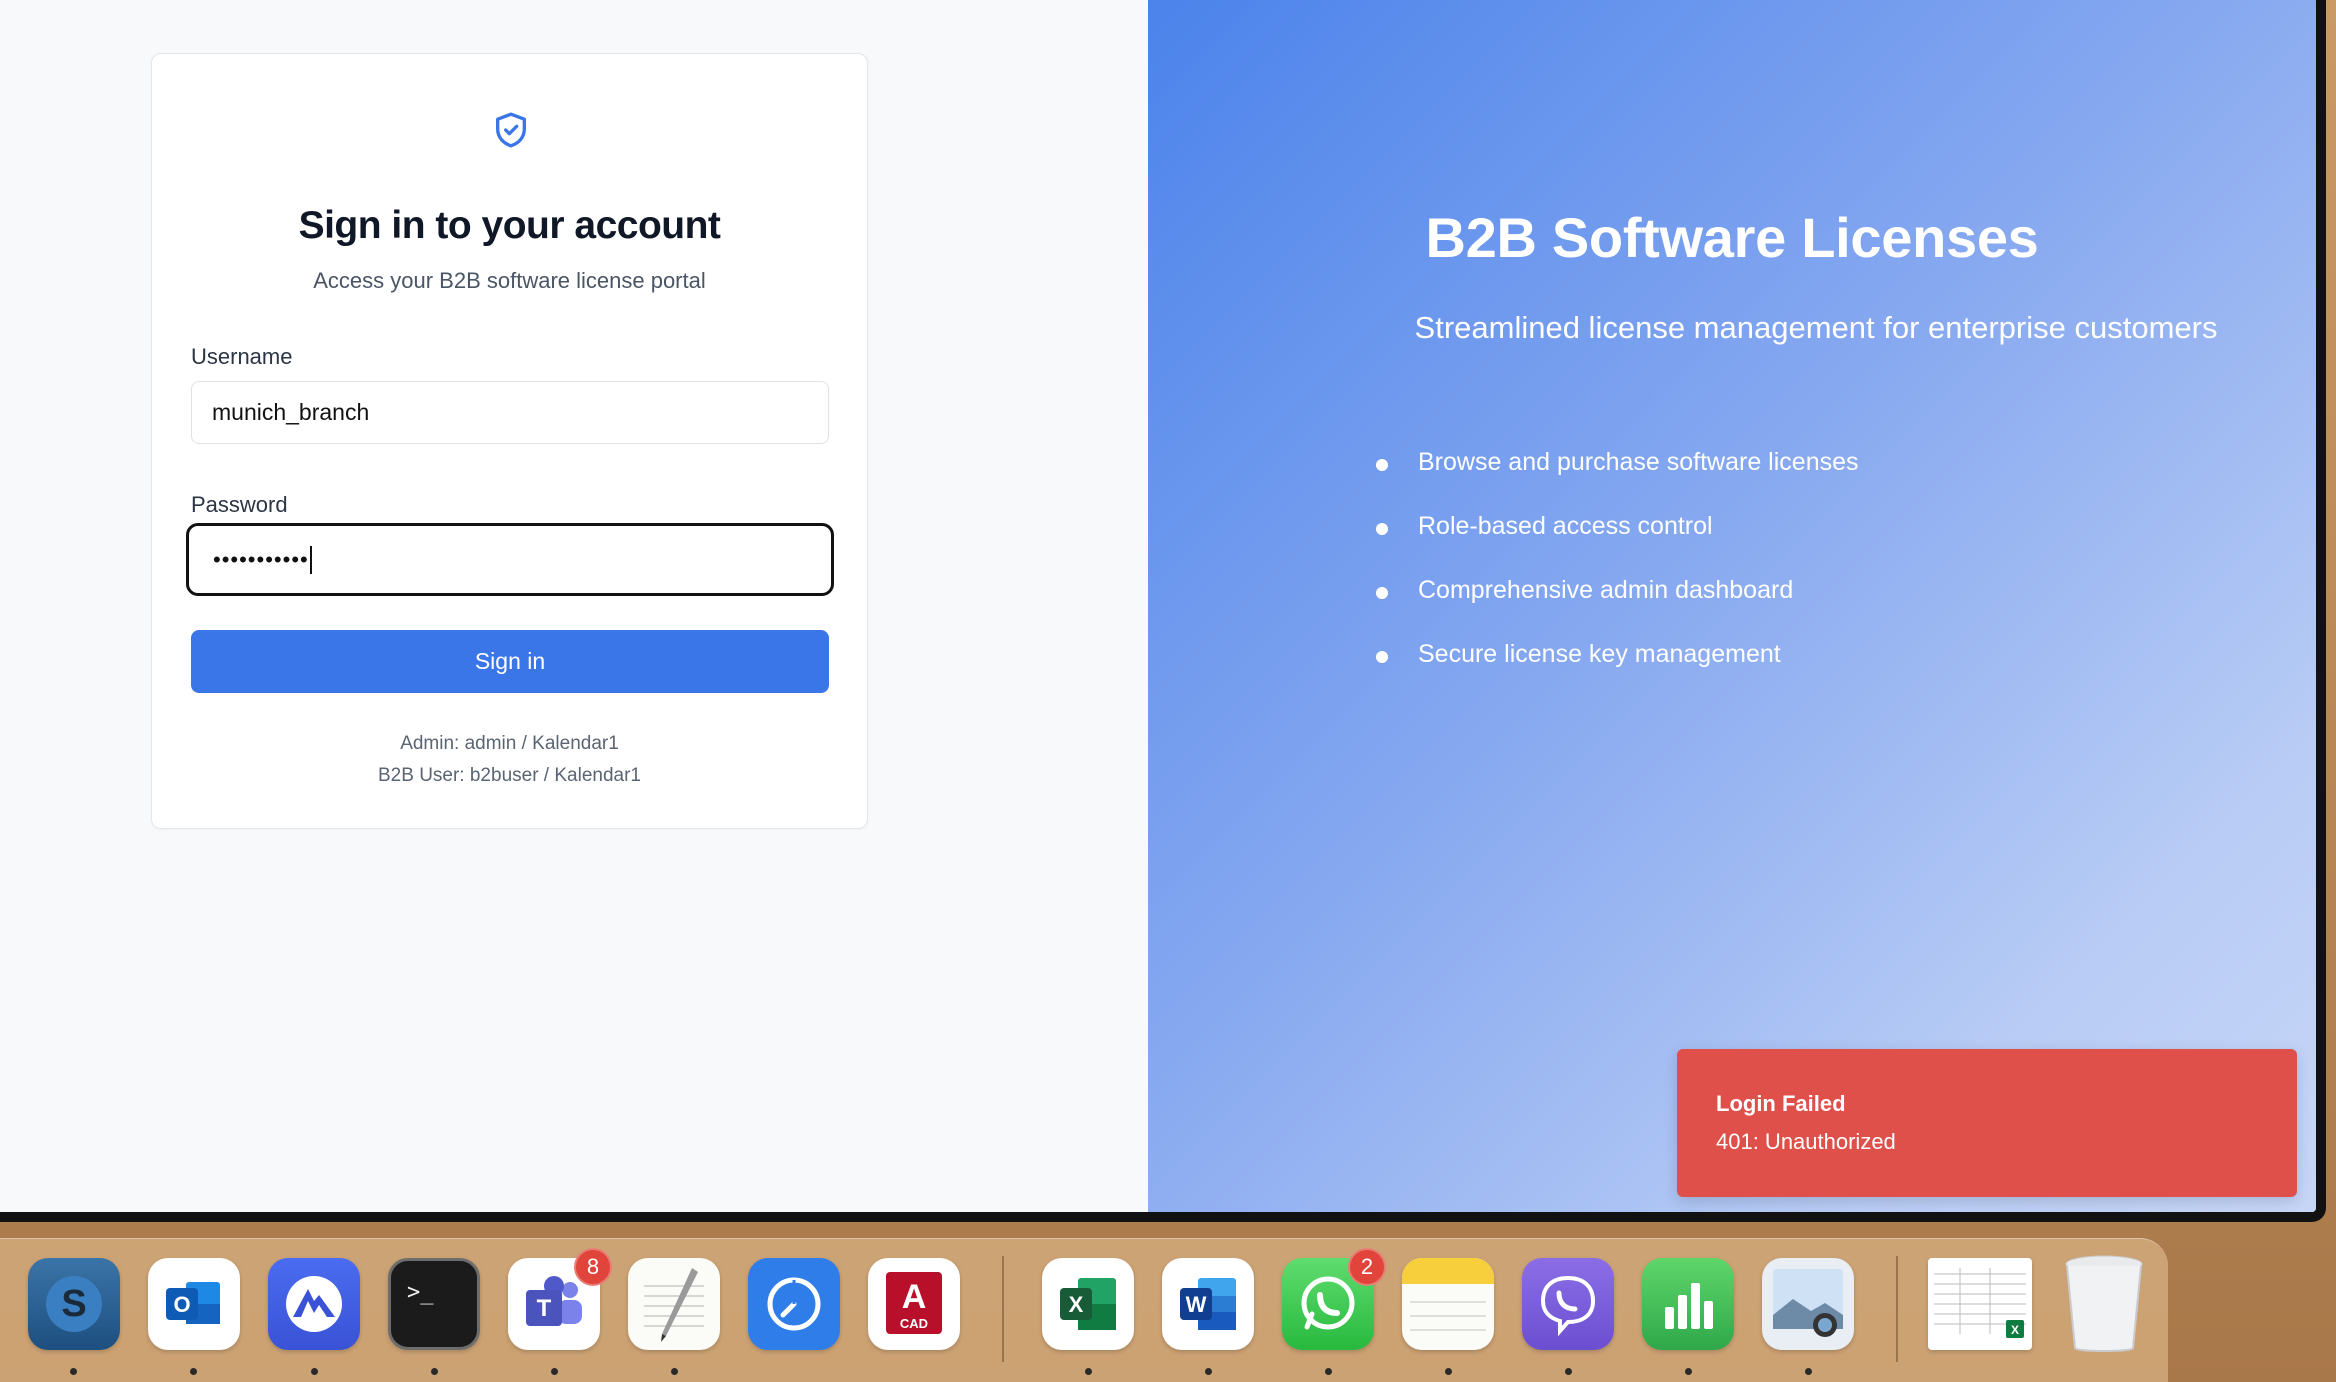 Image resolution: width=2336 pixels, height=1382 pixels. Describe the element at coordinates (1781, 1103) in the screenshot. I see `toast-title: Login Failed` at that location.